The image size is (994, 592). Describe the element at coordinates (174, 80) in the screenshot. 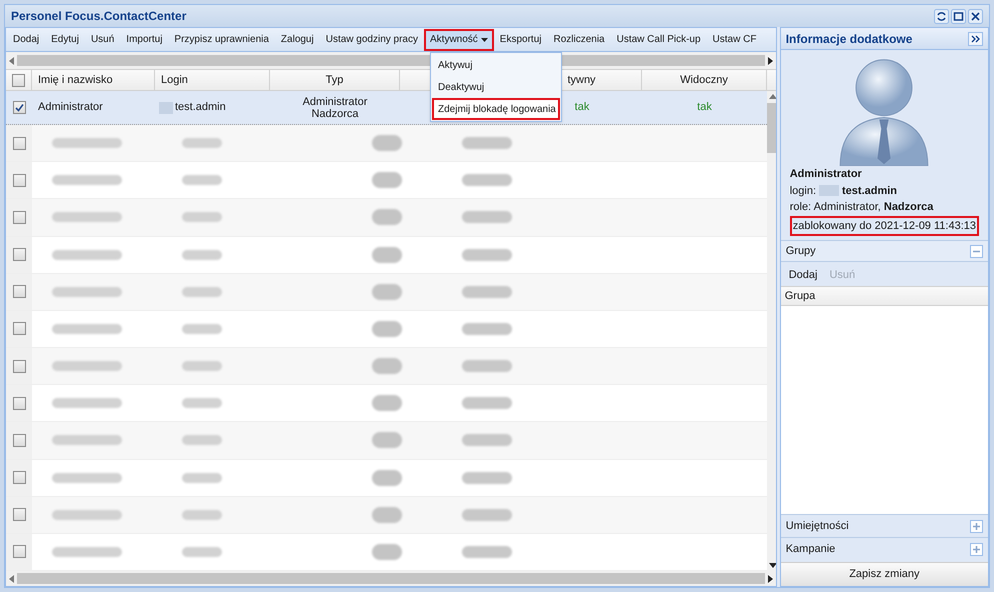

I see `column-header: Login` at that location.